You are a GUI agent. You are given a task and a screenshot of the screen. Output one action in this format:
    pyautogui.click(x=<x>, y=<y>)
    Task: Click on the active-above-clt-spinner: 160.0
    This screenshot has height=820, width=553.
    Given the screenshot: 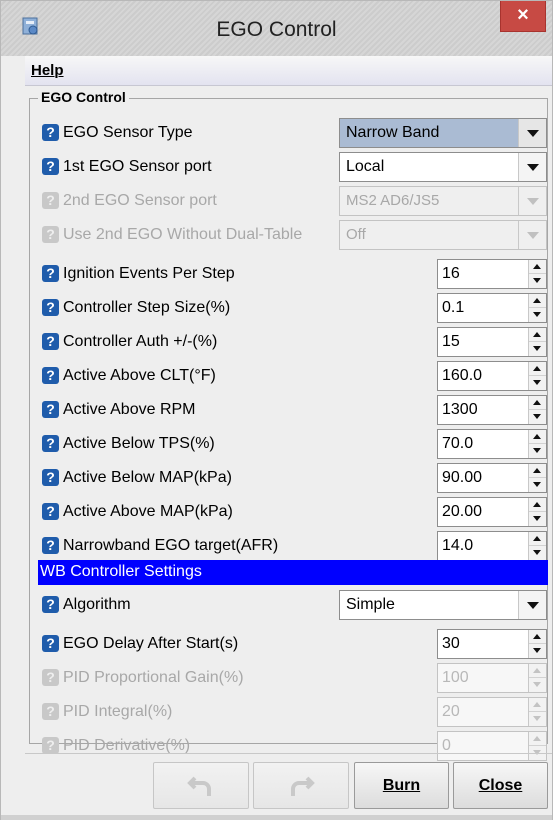 What is the action you would take?
    pyautogui.click(x=492, y=376)
    